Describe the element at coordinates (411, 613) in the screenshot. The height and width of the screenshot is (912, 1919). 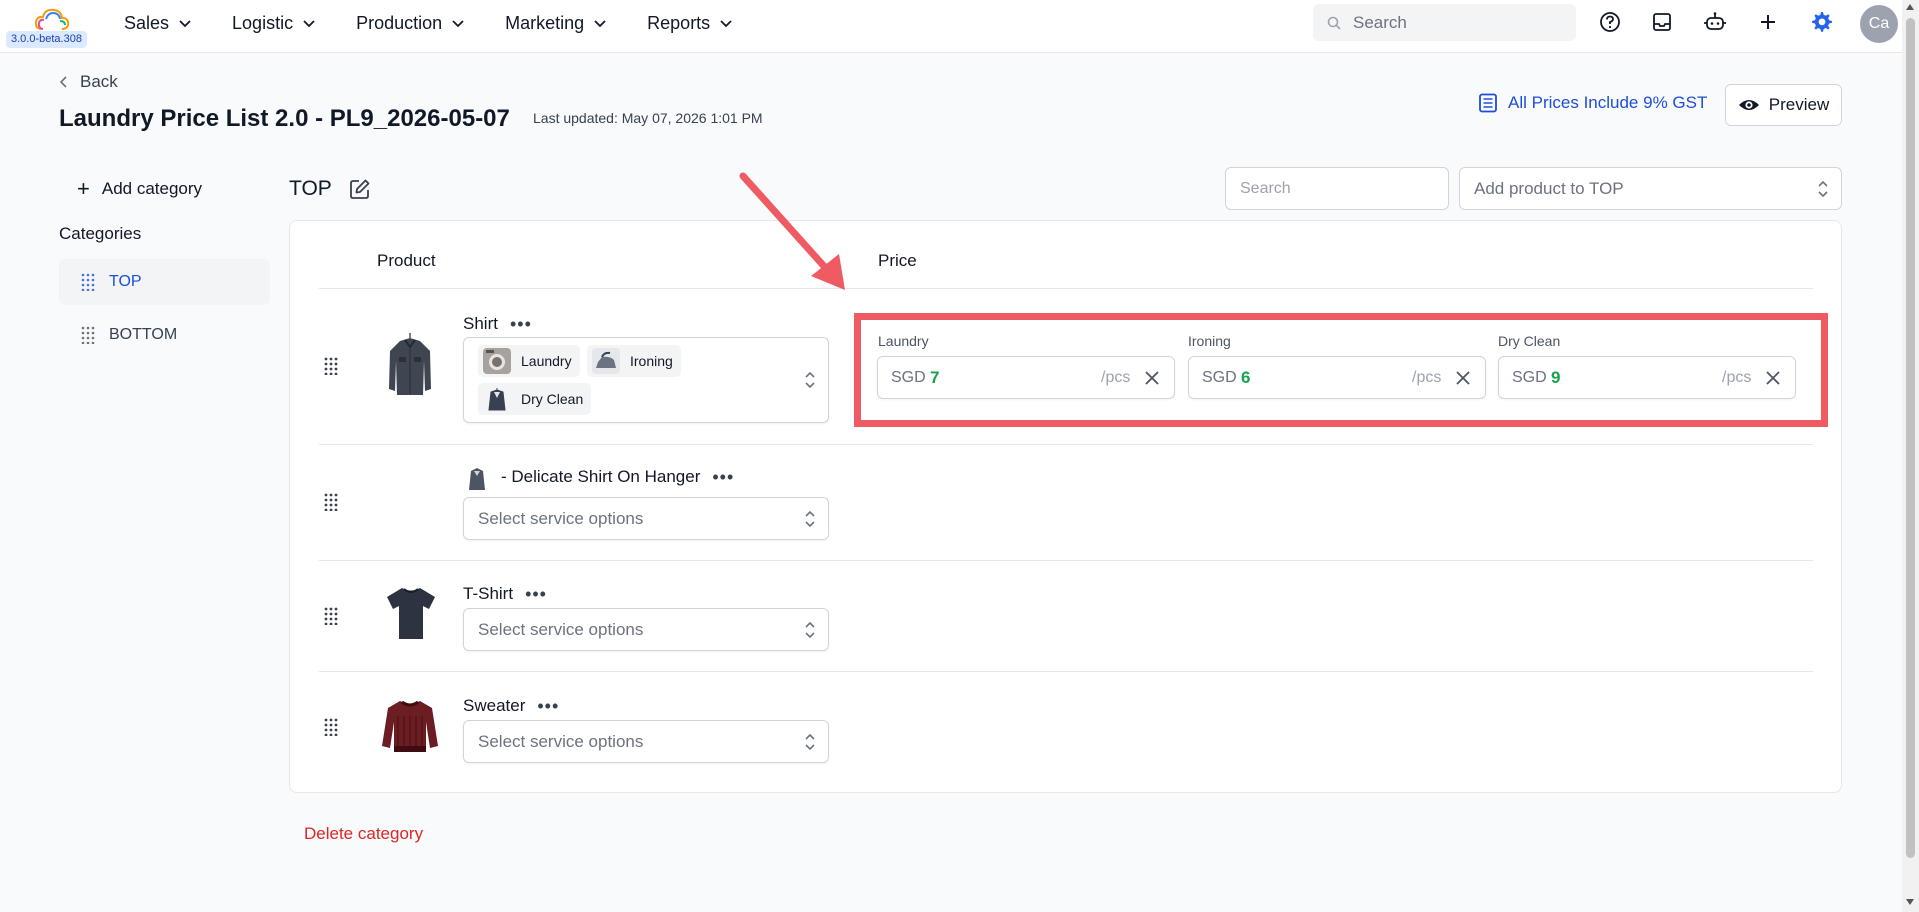
I see `tshirt-product-image` at that location.